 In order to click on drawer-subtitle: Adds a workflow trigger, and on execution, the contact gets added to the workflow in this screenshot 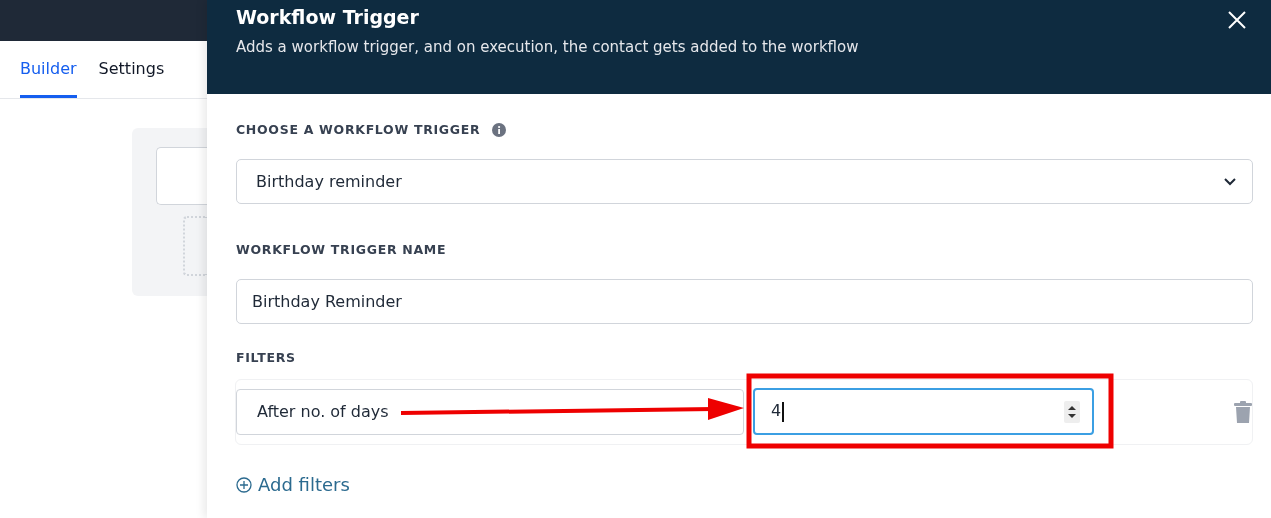, I will do `click(548, 47)`.